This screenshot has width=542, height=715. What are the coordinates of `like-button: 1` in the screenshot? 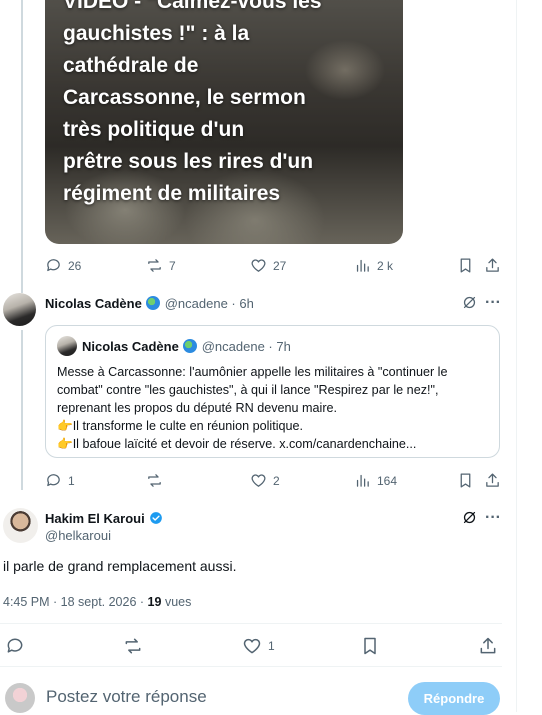 It's located at (258, 646).